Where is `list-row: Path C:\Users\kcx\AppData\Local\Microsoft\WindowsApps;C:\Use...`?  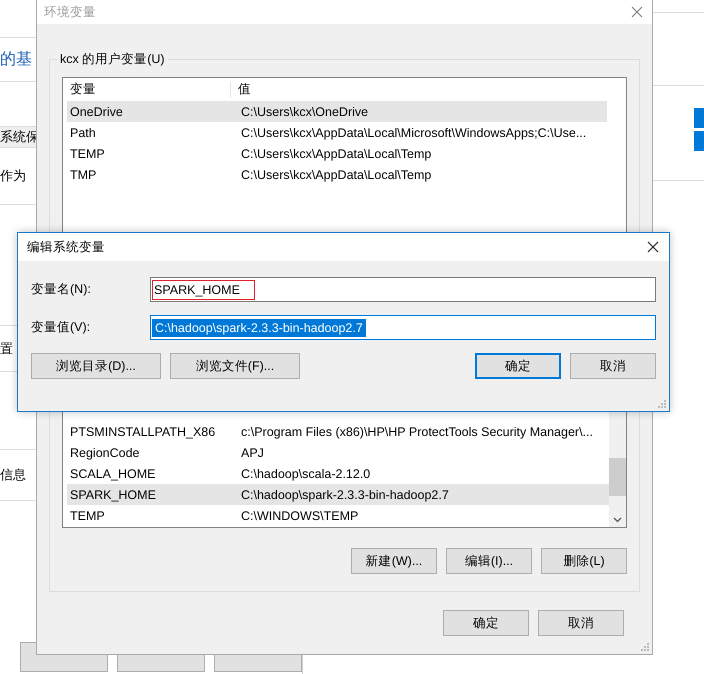
list-row: Path C:\Users\kcx\AppData\Local\Microsoft\WindowsApps;C:\Use... is located at coordinates (337, 132).